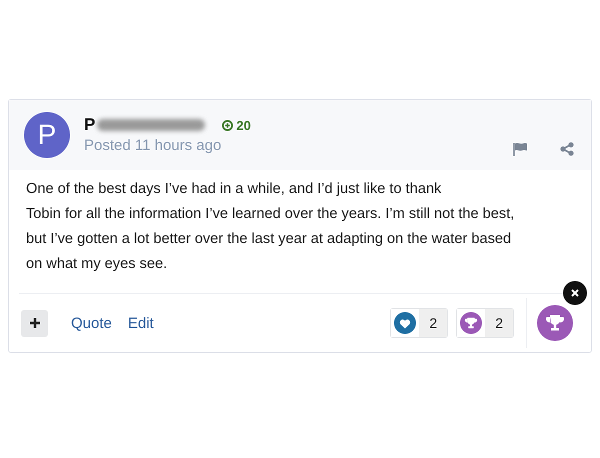 This screenshot has height=458, width=600. I want to click on plus-circle-icon, so click(228, 125).